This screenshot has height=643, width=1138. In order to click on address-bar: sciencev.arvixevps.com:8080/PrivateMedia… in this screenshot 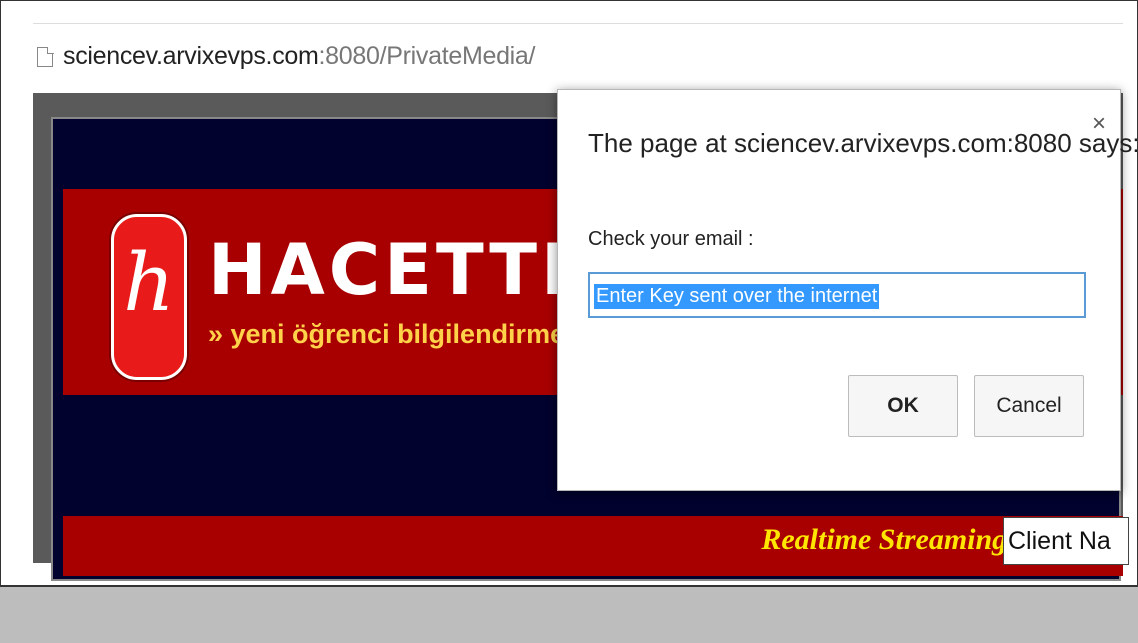, I will do `click(578, 58)`.